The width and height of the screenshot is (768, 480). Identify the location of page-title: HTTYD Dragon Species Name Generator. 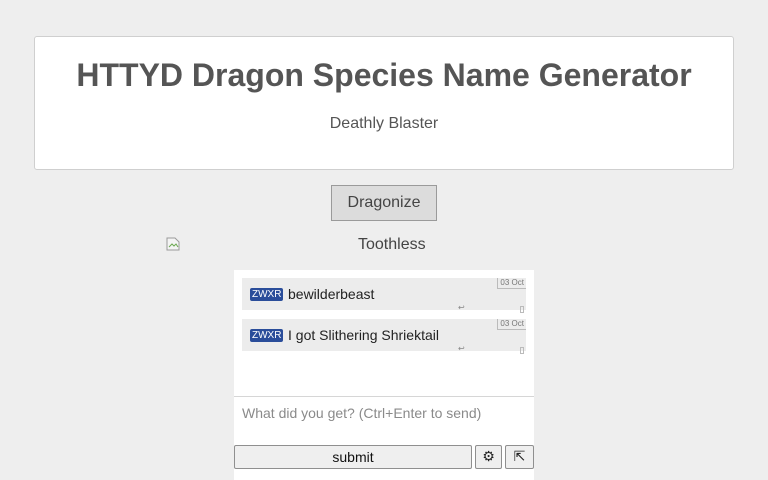
(384, 75).